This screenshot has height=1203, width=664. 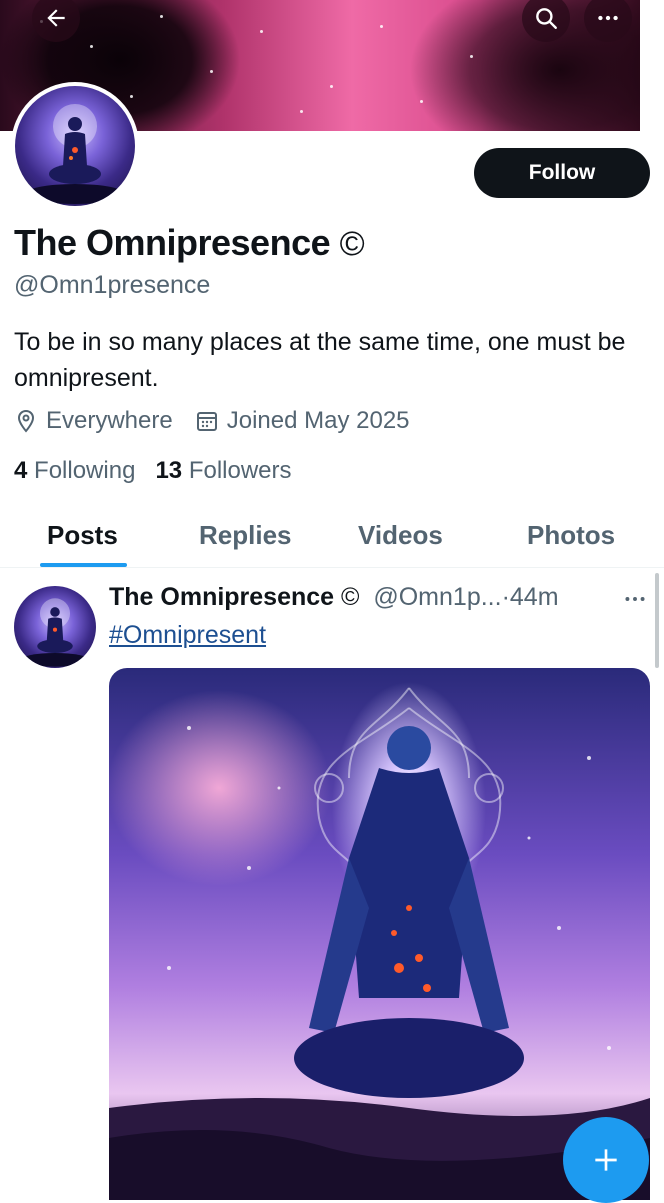 I want to click on banner-edge, so click(x=652, y=65).